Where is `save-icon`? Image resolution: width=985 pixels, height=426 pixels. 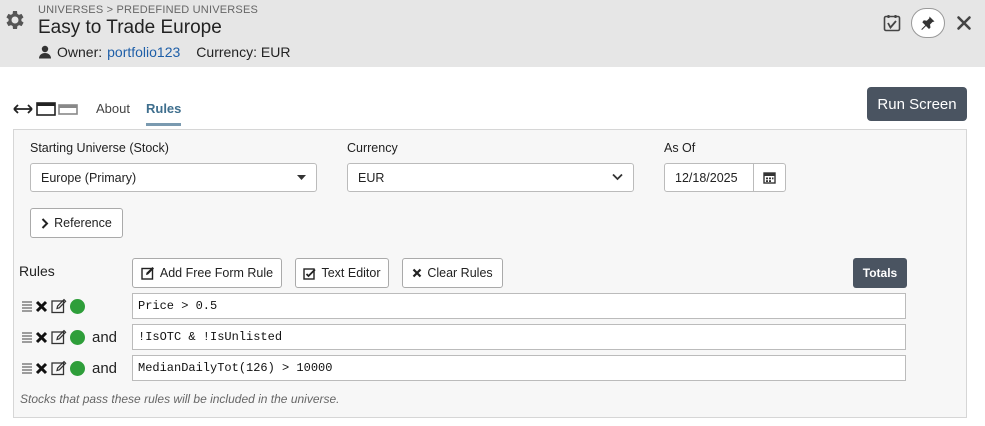 save-icon is located at coordinates (892, 23).